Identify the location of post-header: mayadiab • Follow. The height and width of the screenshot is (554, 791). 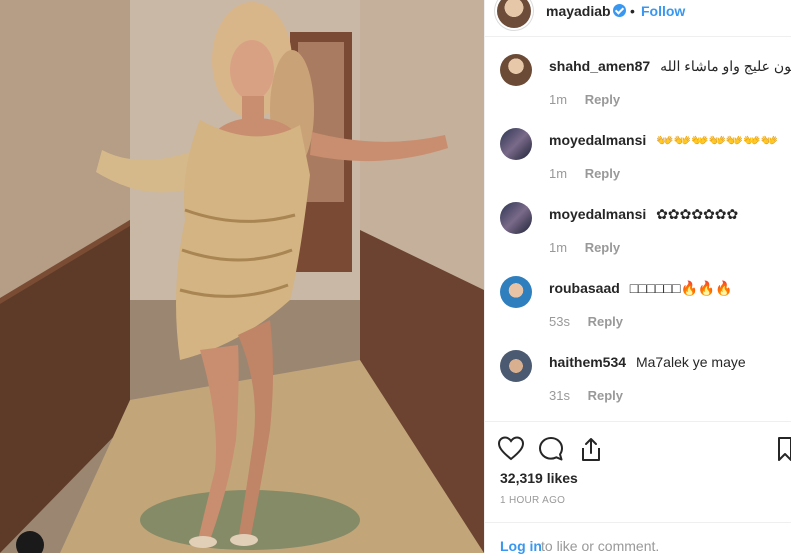
(638, 18).